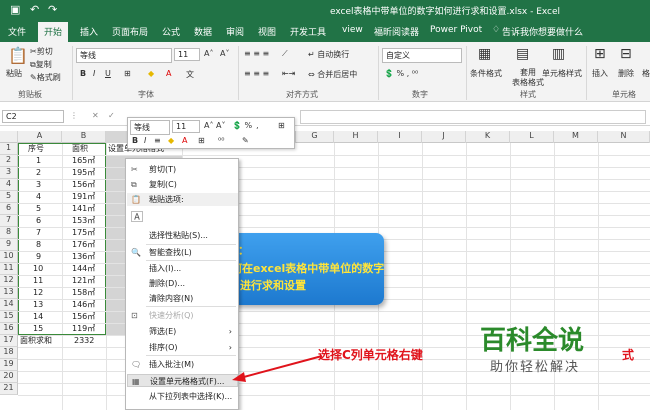 The width and height of the screenshot is (650, 410). I want to click on align-top-icon: ≡ ≡ ≡, so click(256, 53).